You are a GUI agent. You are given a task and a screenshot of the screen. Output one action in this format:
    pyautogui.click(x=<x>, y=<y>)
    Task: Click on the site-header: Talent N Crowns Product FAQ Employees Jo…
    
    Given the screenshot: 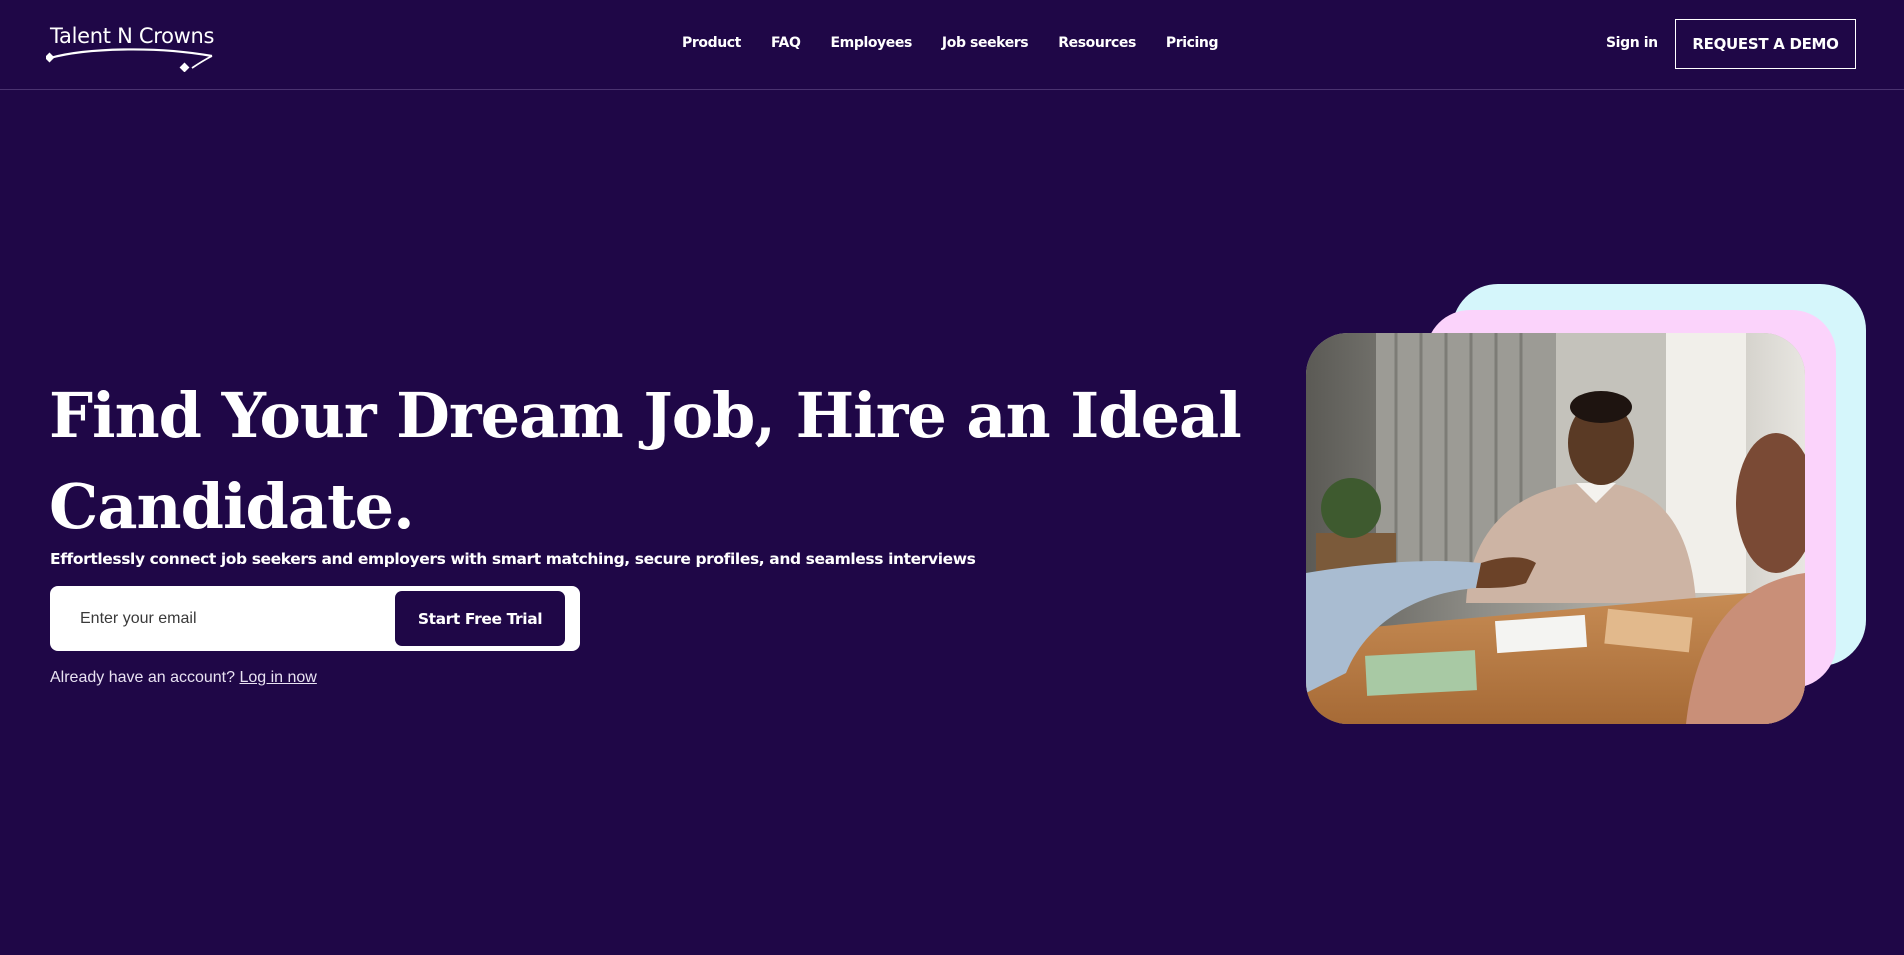 What is the action you would take?
    pyautogui.click(x=952, y=45)
    